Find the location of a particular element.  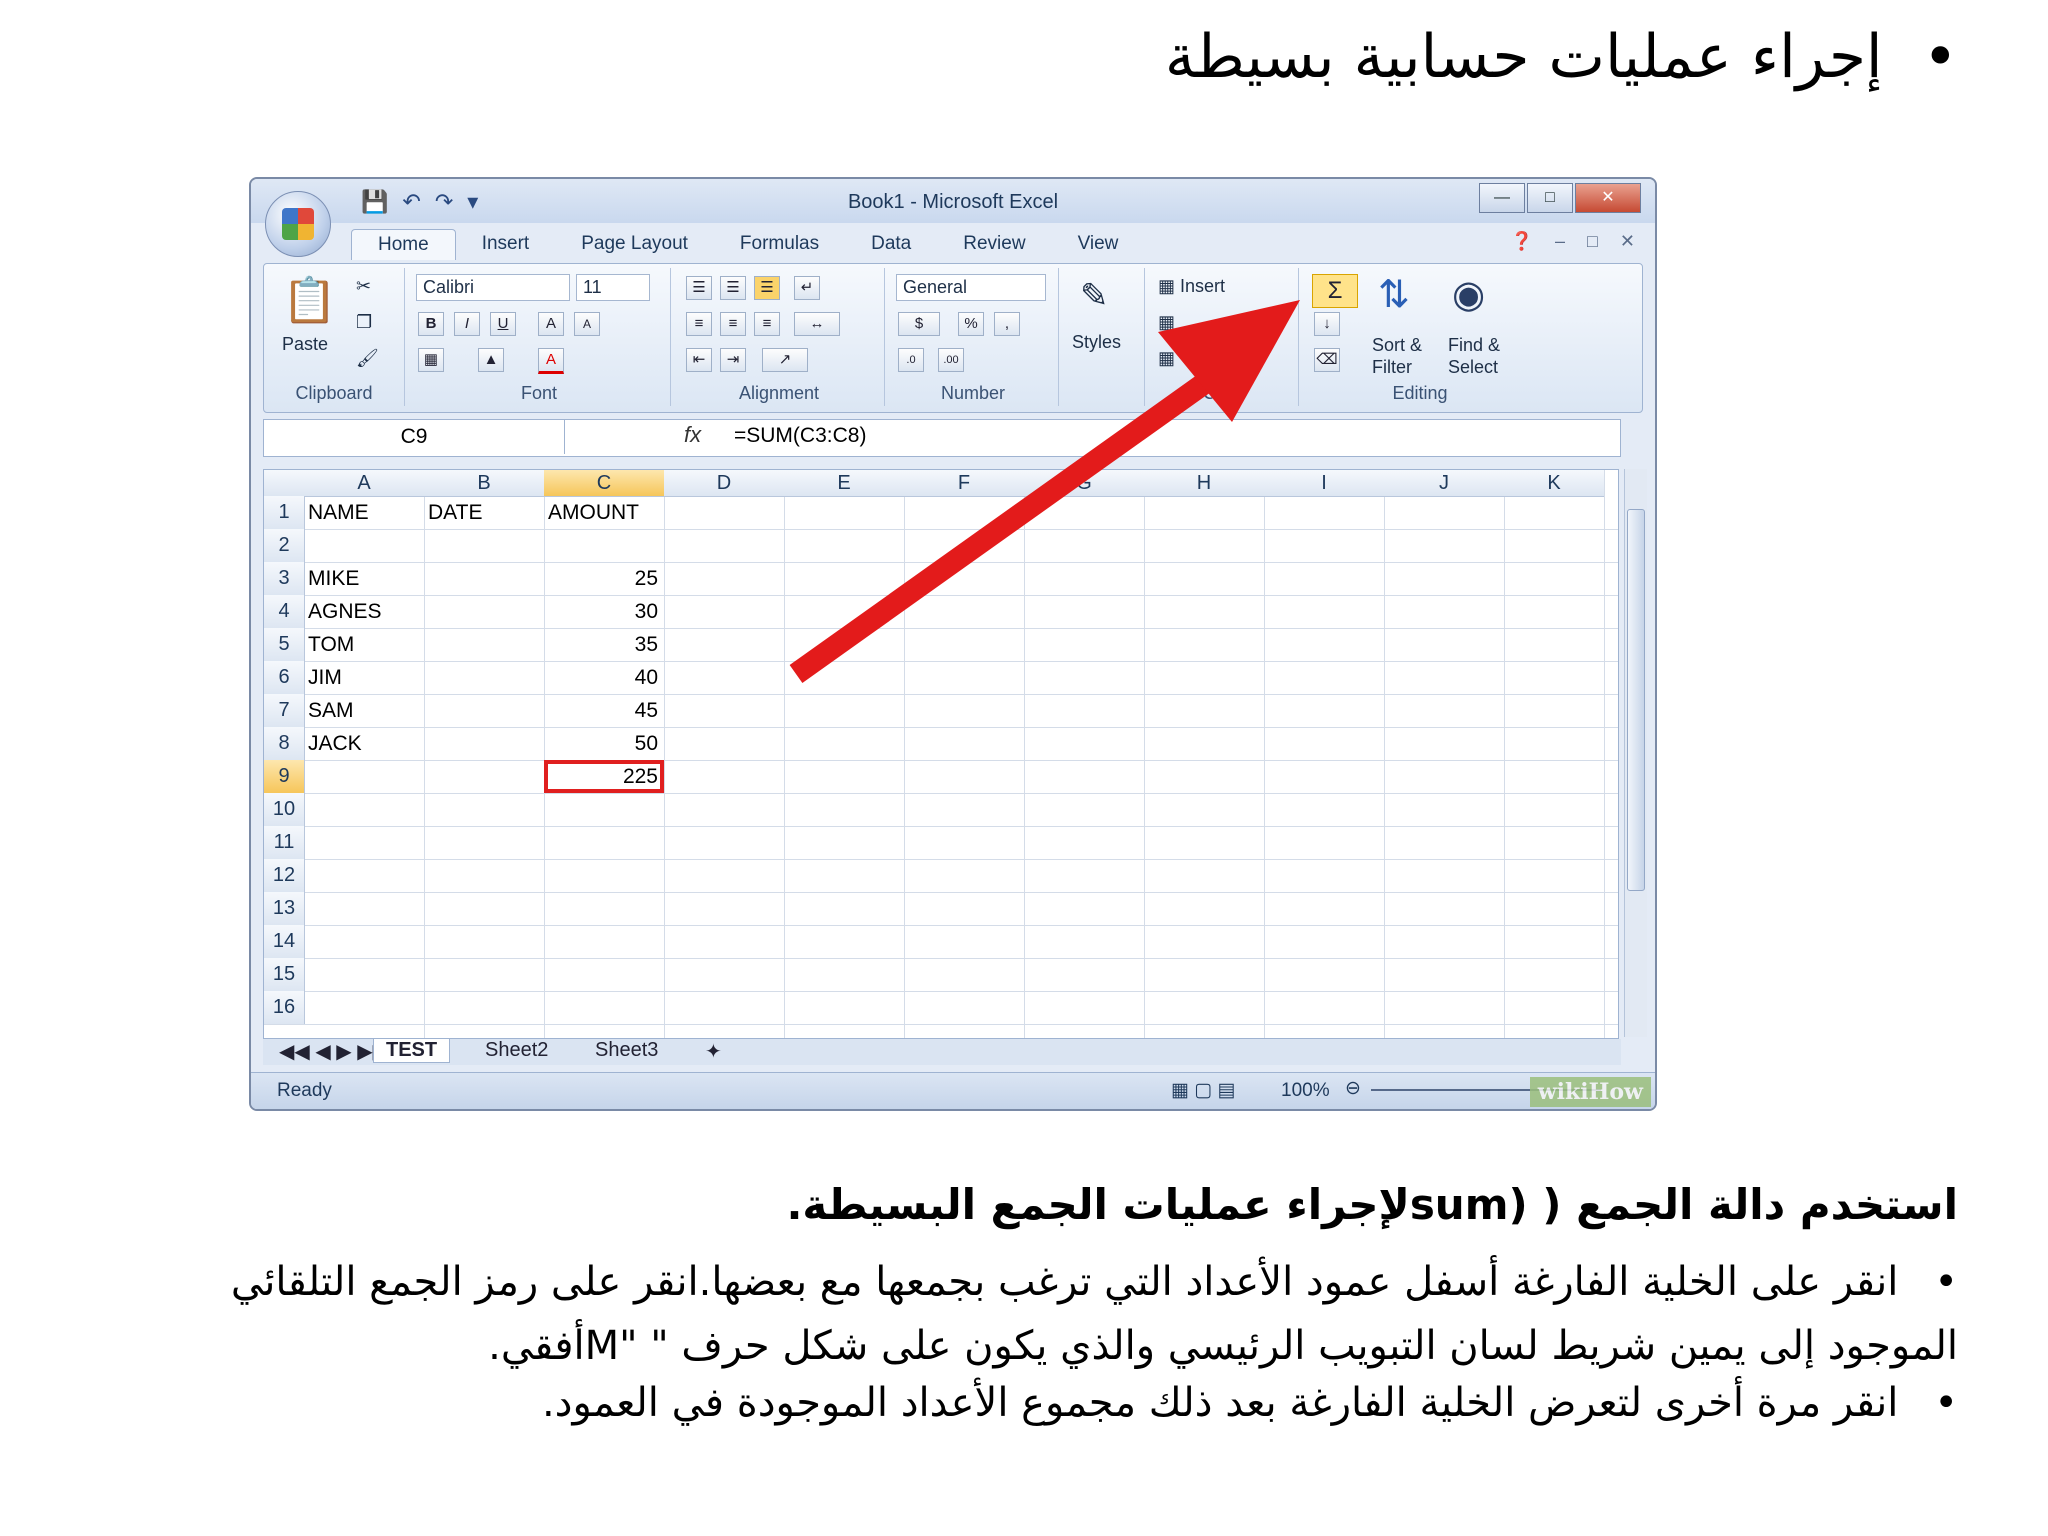

borders-icon: ▦ is located at coordinates (431, 360).